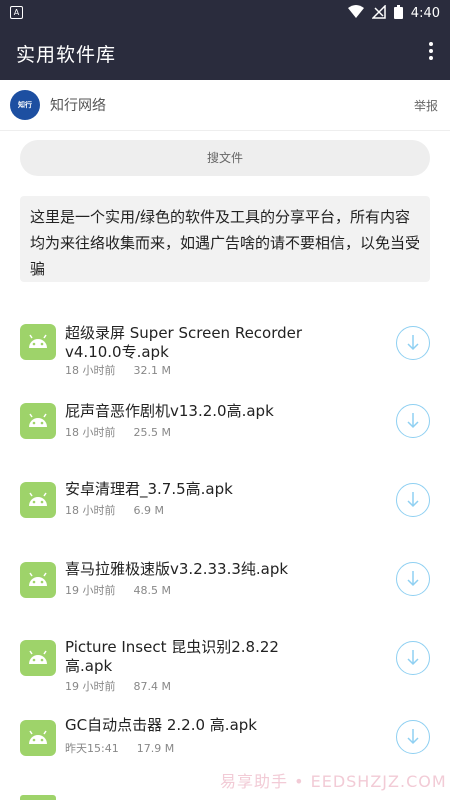  Describe the element at coordinates (148, 510) in the screenshot. I see `file-size: 6.9 M` at that location.